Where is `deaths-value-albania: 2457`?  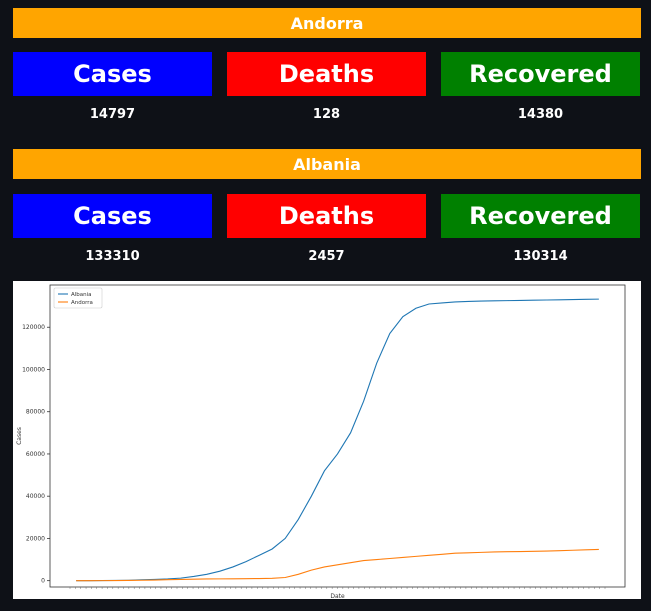
deaths-value-albania: 2457 is located at coordinates (326, 256).